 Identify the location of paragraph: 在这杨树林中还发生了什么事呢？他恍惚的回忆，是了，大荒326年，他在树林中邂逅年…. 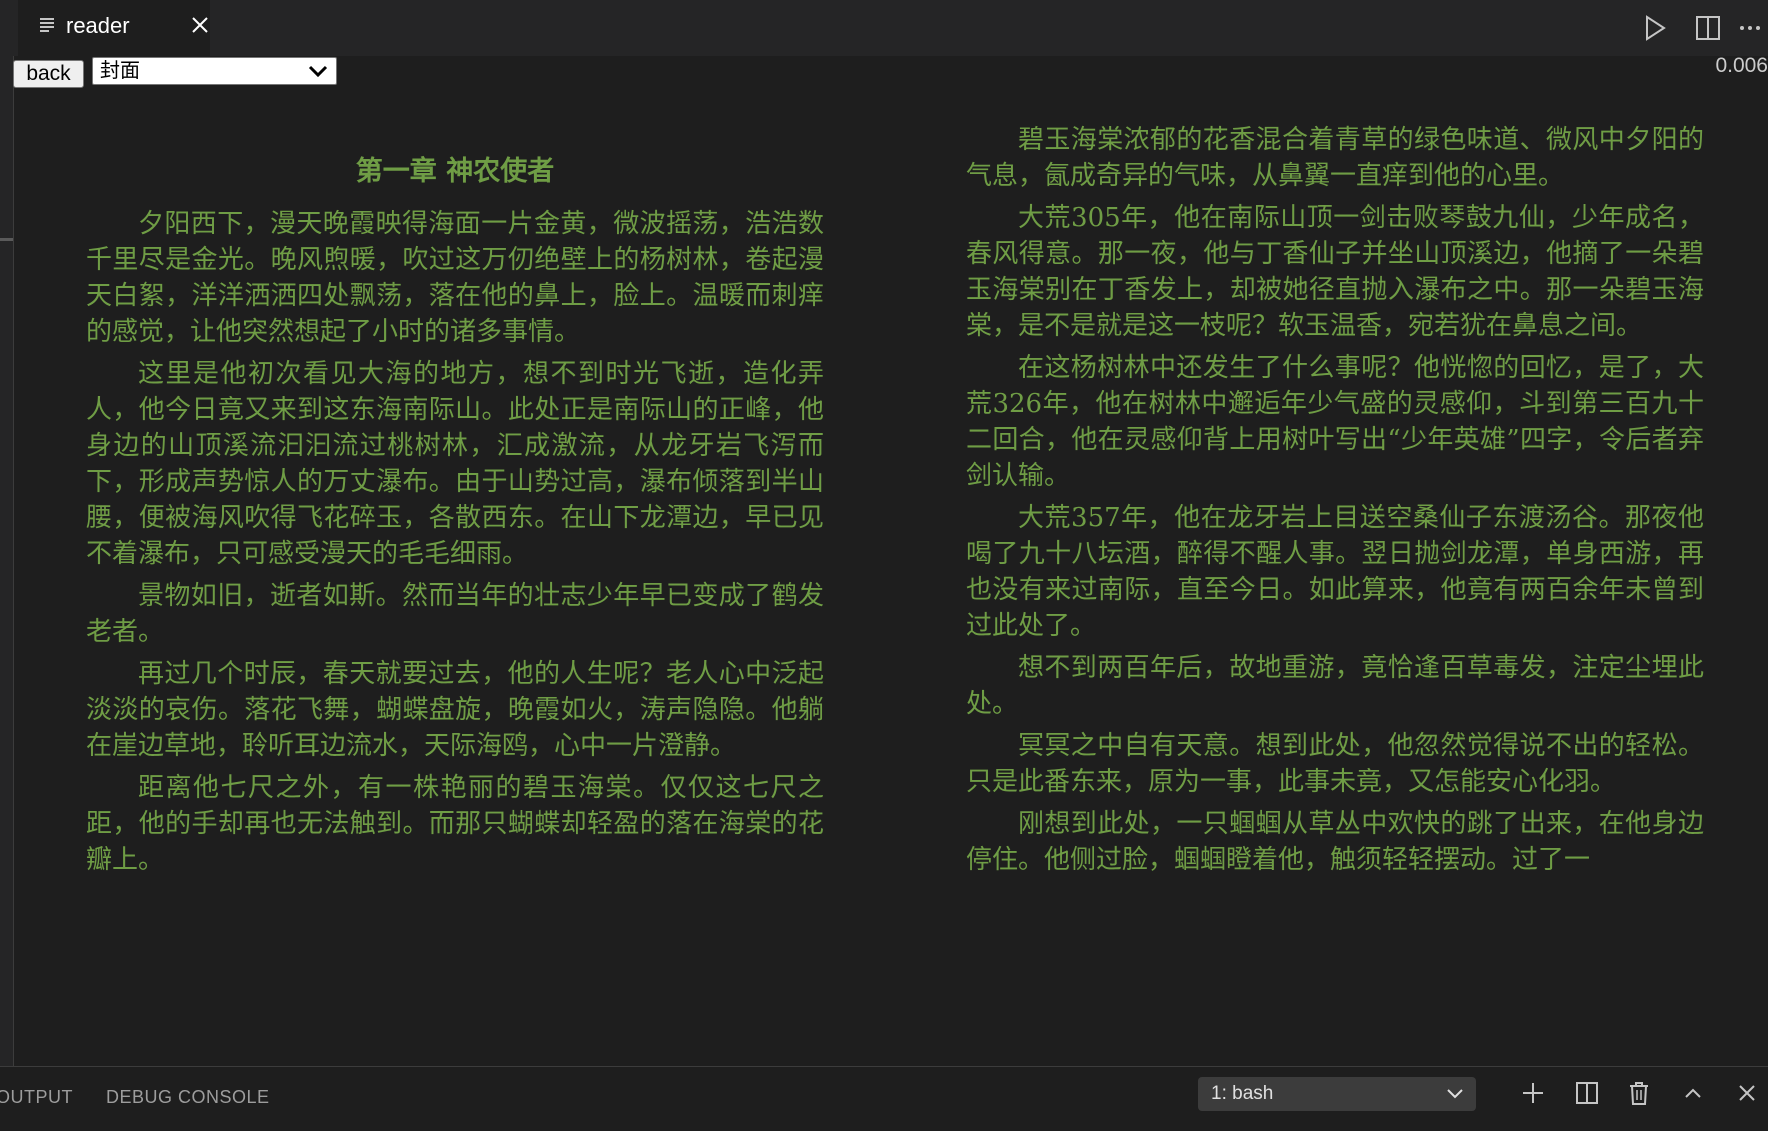
(1335, 422).